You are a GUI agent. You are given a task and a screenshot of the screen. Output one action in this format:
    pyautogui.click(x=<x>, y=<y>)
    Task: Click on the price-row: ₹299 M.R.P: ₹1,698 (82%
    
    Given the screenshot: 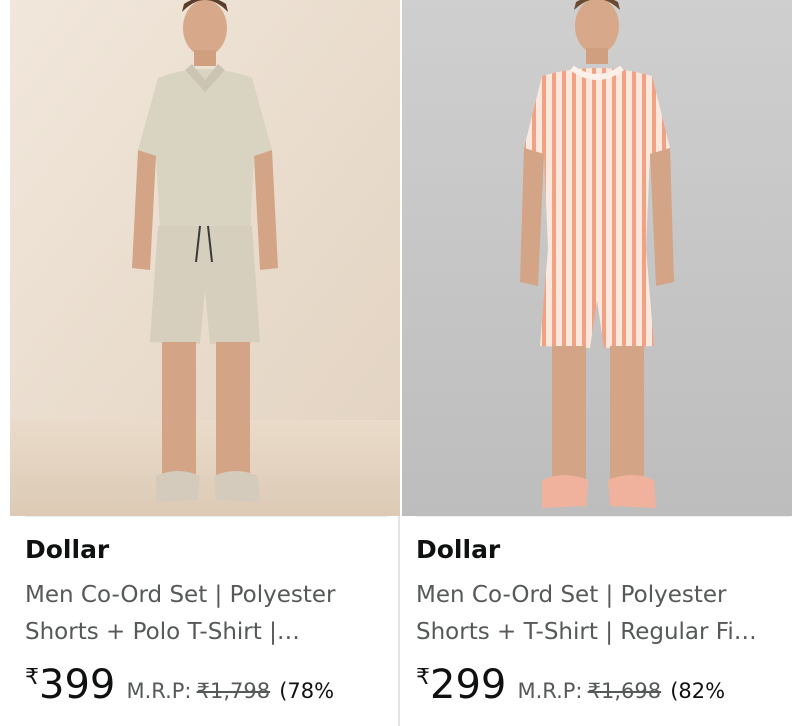 What is the action you would take?
    pyautogui.click(x=570, y=685)
    